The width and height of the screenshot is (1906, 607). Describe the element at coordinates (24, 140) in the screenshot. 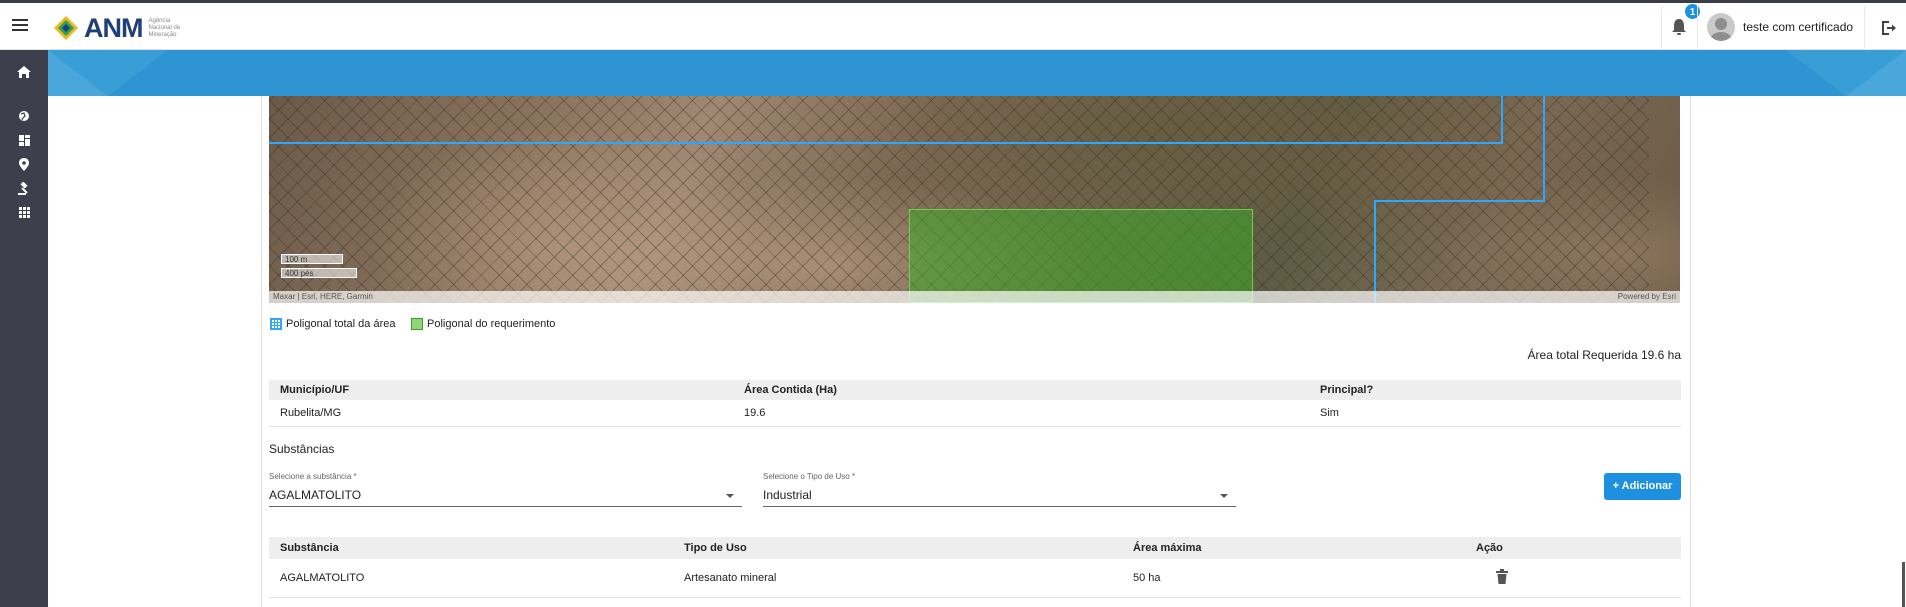

I see `dashboard-icon` at that location.